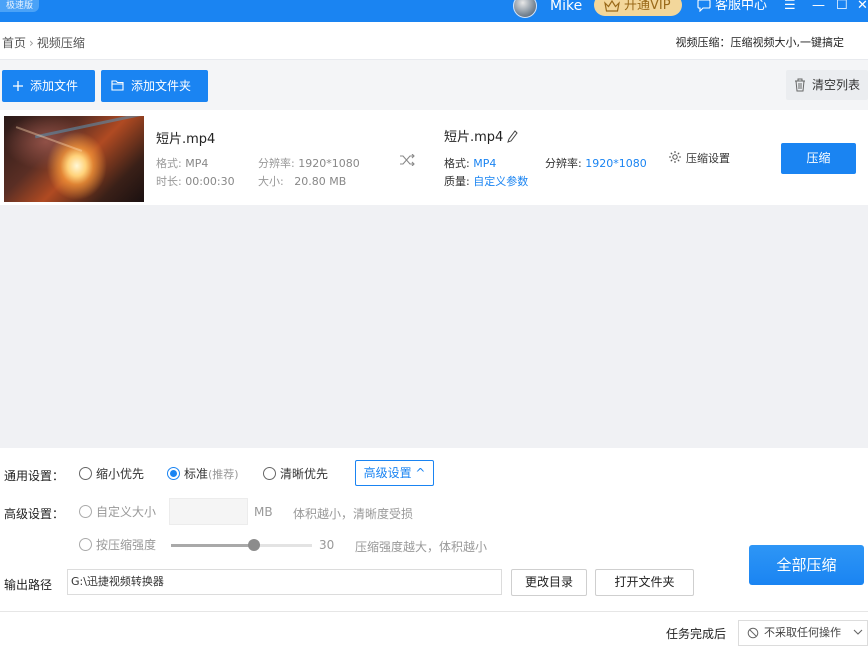 The height and width of the screenshot is (651, 868). Describe the element at coordinates (434, 11) in the screenshot. I see `title-bar: 极速版 Mike 开通VIP 客服中心 ☰ — ☐ ✕` at that location.